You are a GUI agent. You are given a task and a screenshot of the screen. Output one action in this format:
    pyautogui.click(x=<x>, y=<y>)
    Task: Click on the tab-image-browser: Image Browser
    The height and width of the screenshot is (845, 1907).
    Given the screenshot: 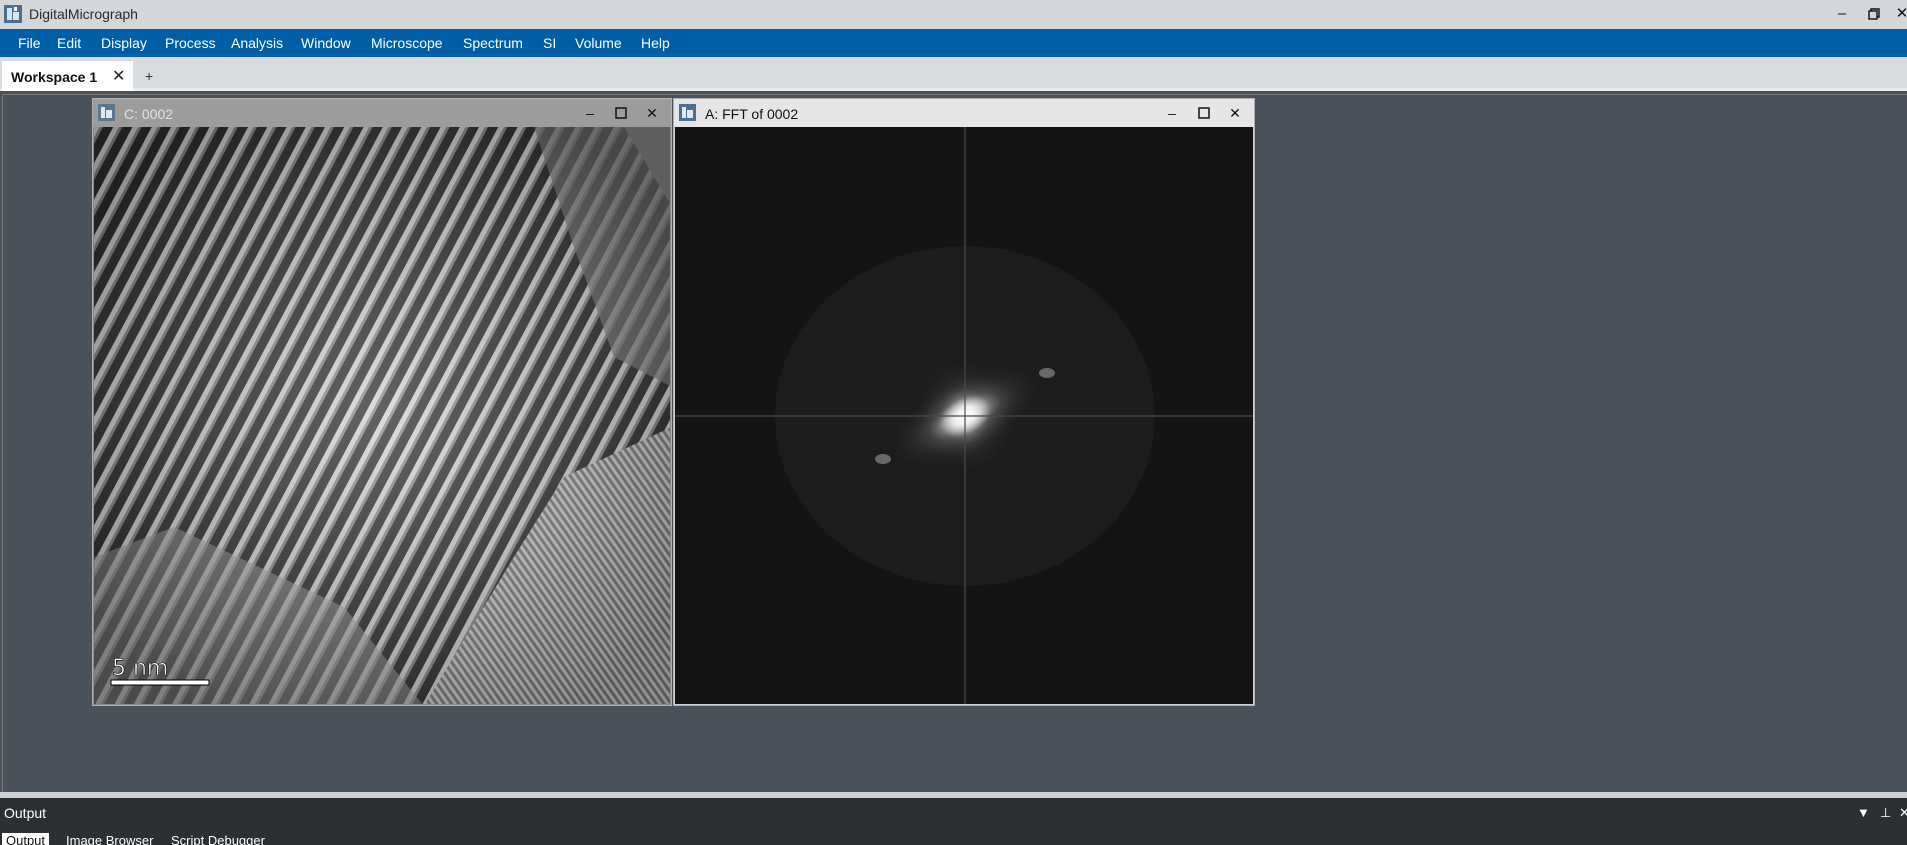 What is the action you would take?
    pyautogui.click(x=109, y=839)
    